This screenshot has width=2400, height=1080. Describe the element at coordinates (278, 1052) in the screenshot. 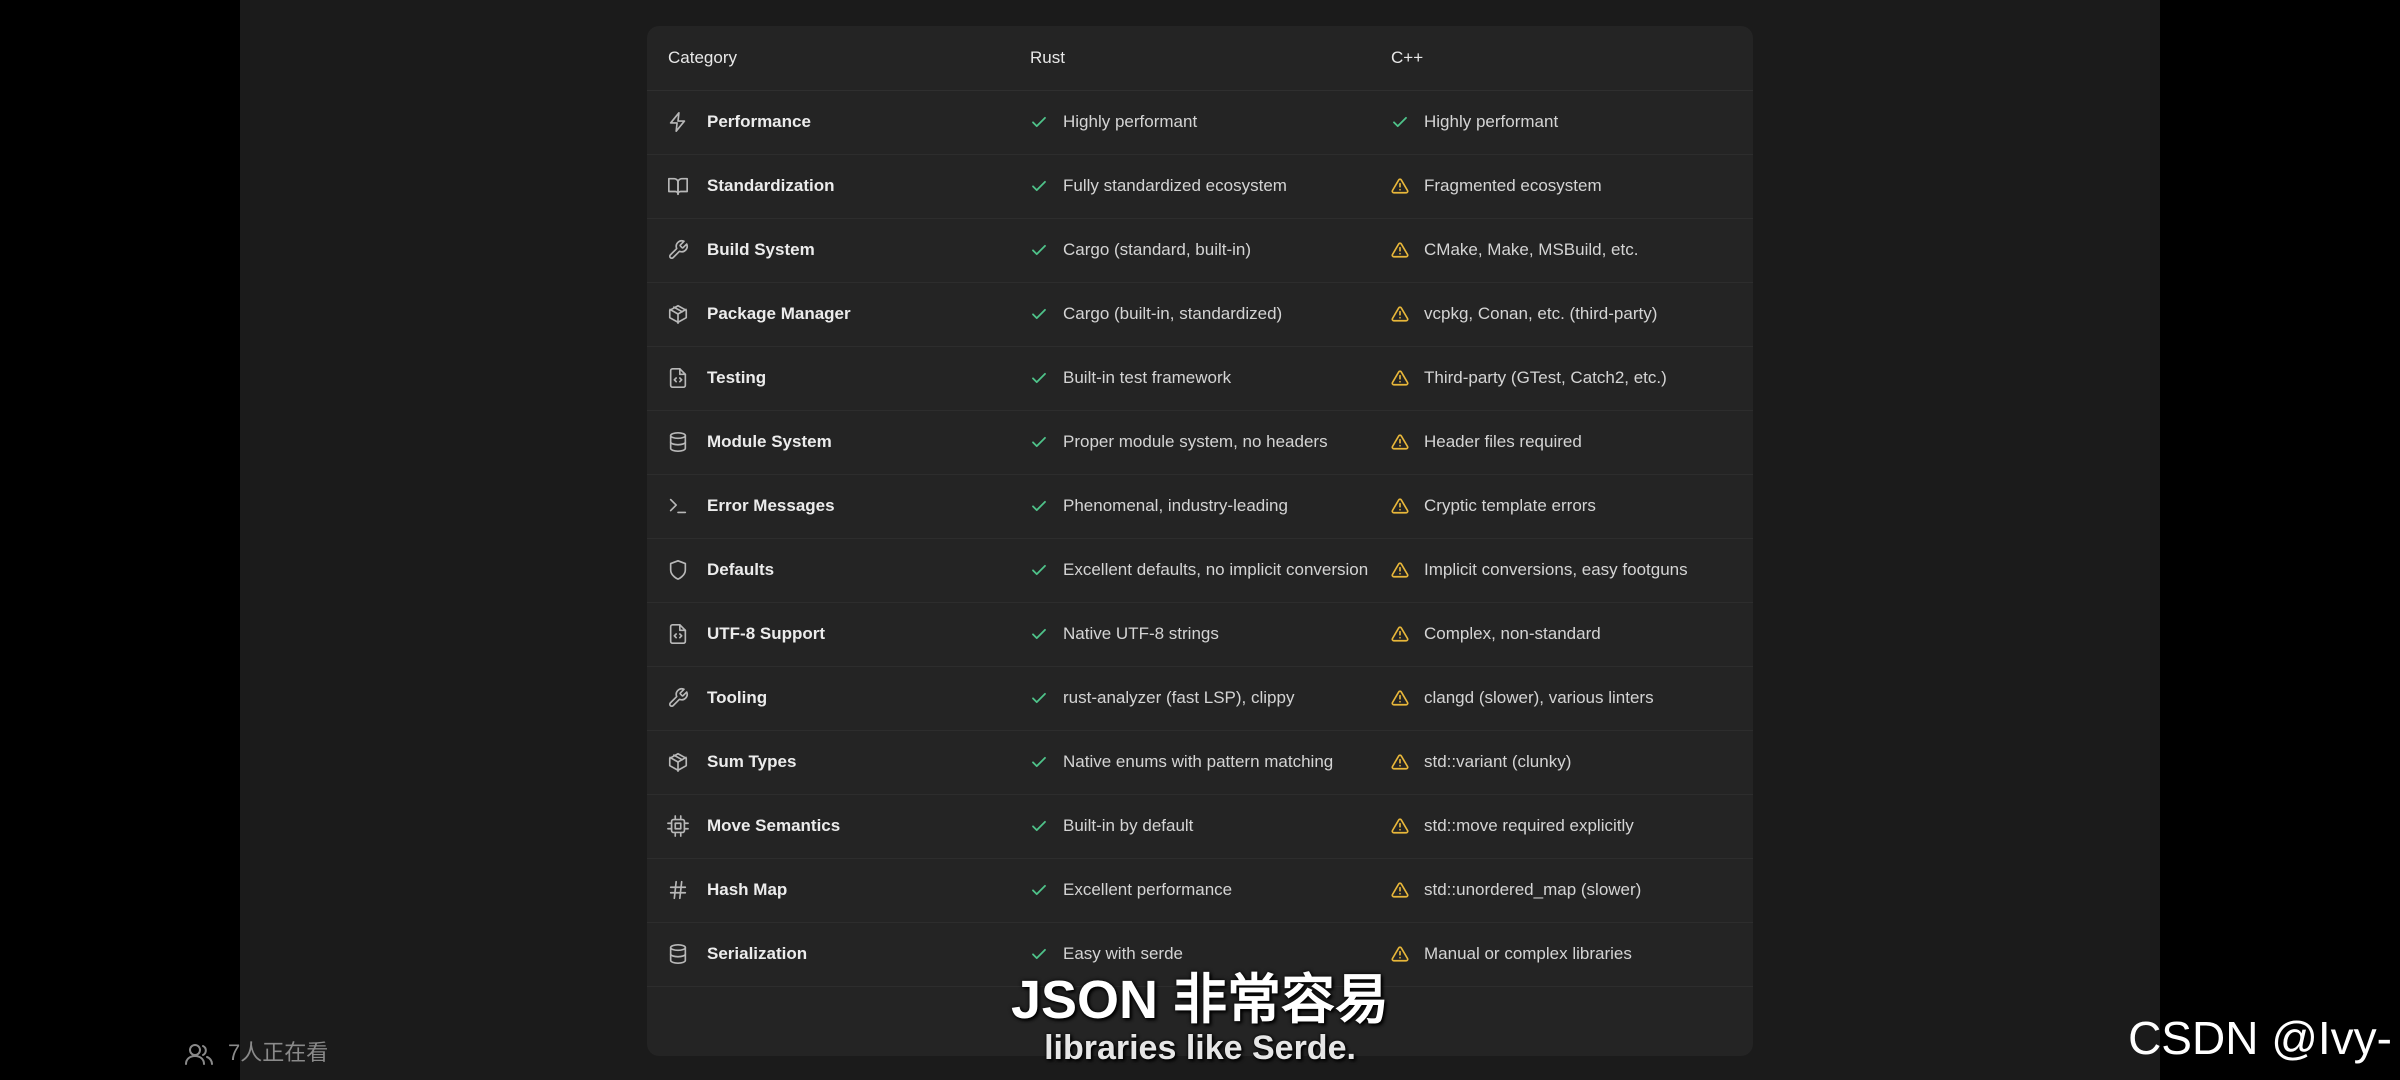

I see `viewer-count-text: 7人正在看` at that location.